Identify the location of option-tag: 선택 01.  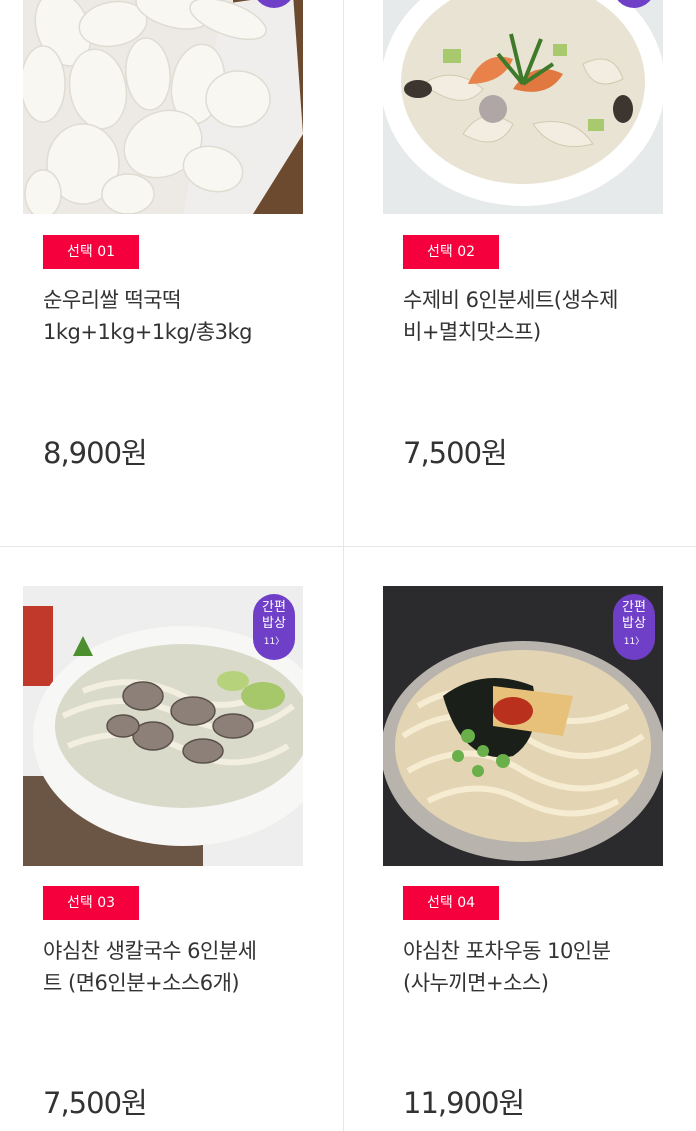
(91, 252).